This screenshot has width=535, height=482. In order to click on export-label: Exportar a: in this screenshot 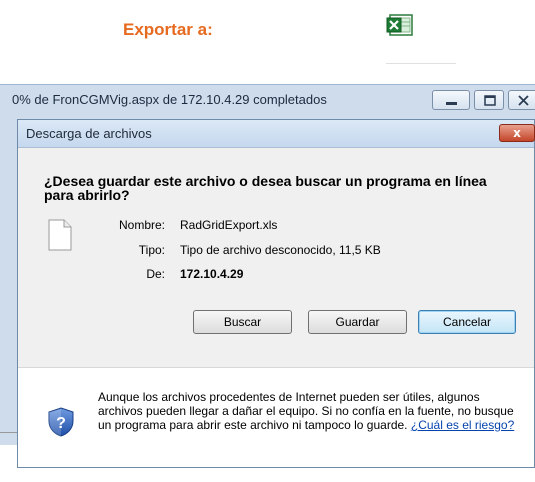, I will do `click(168, 29)`.